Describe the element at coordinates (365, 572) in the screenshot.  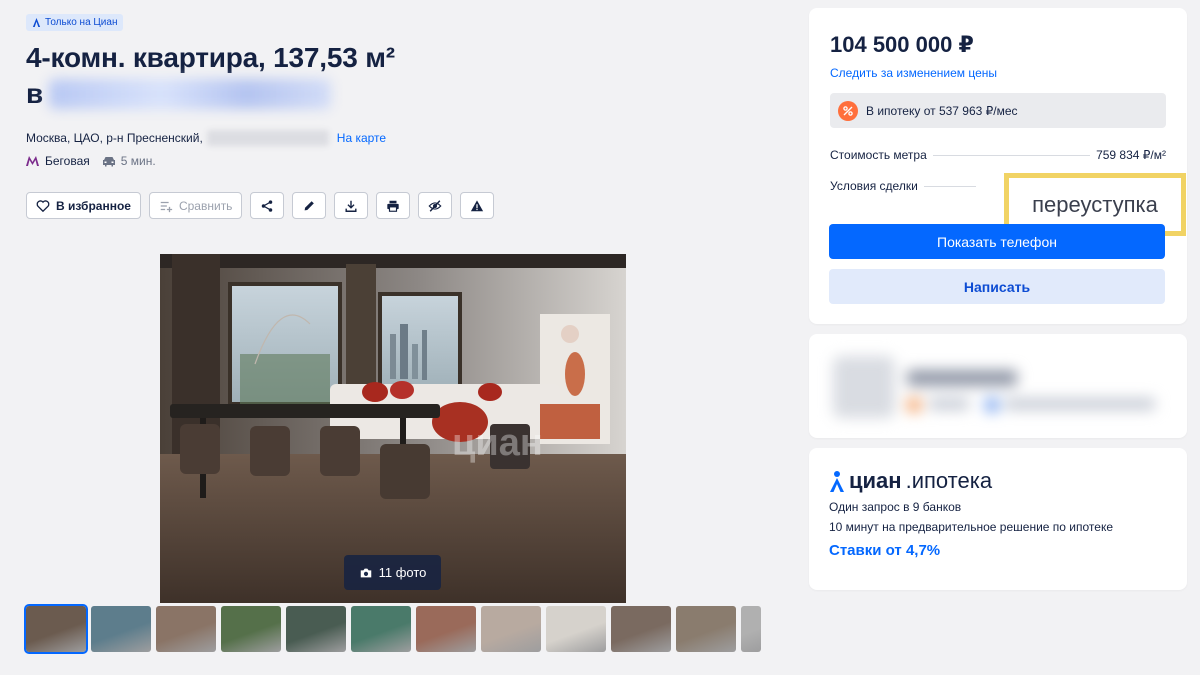
I see `camera-icon` at that location.